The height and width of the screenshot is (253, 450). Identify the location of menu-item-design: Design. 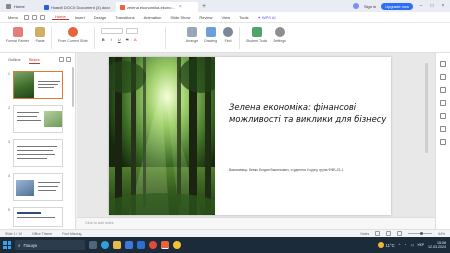
(100, 17).